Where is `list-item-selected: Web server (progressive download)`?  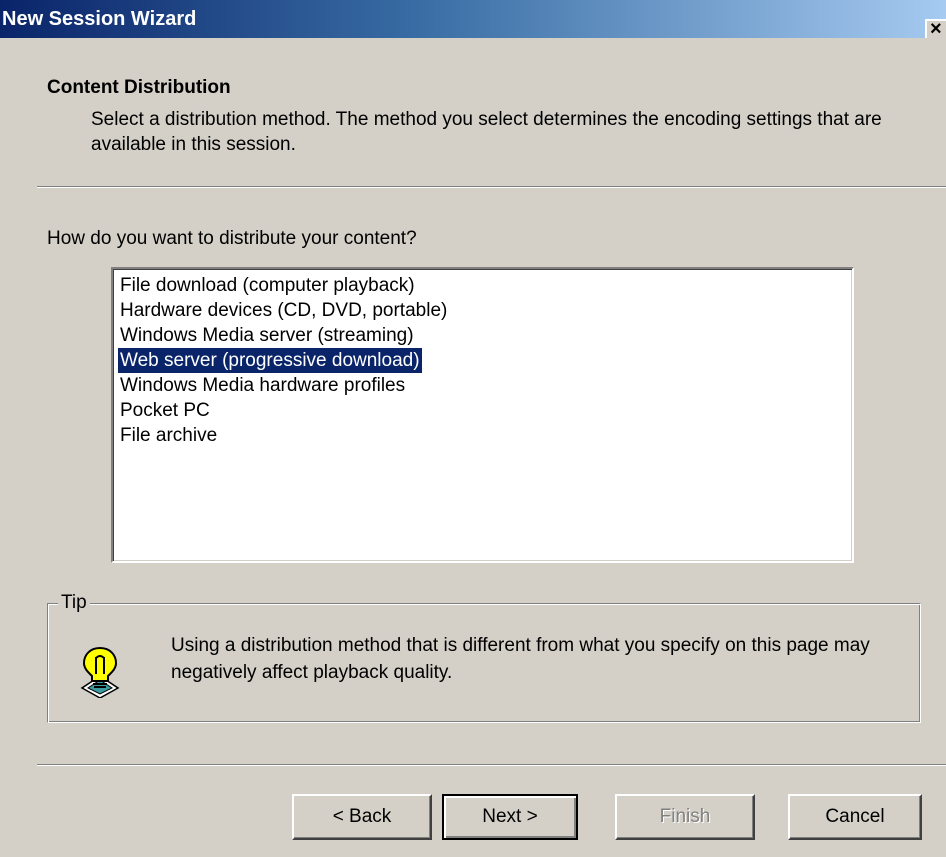 list-item-selected: Web server (progressive download) is located at coordinates (270, 360).